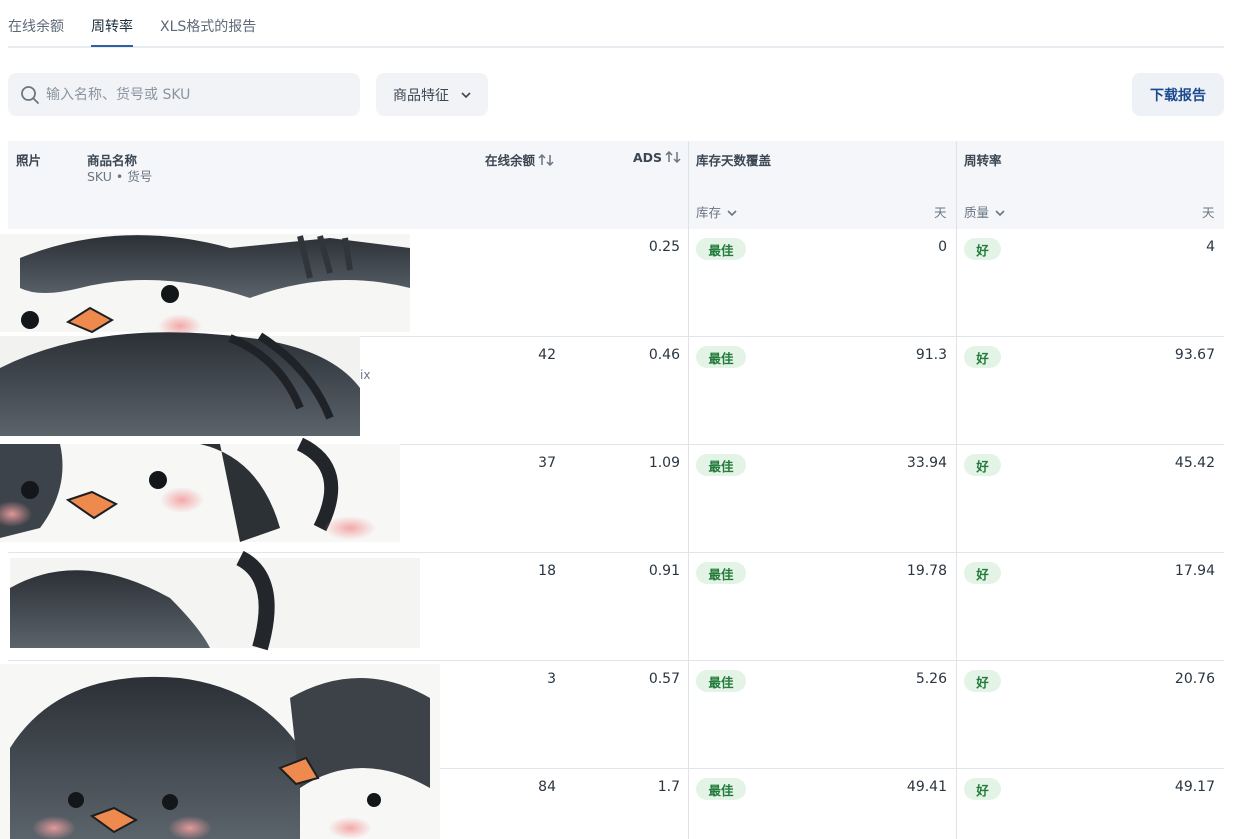 The height and width of the screenshot is (839, 1237). What do you see at coordinates (926, 787) in the screenshot?
I see `stock-days-value: 49.41` at bounding box center [926, 787].